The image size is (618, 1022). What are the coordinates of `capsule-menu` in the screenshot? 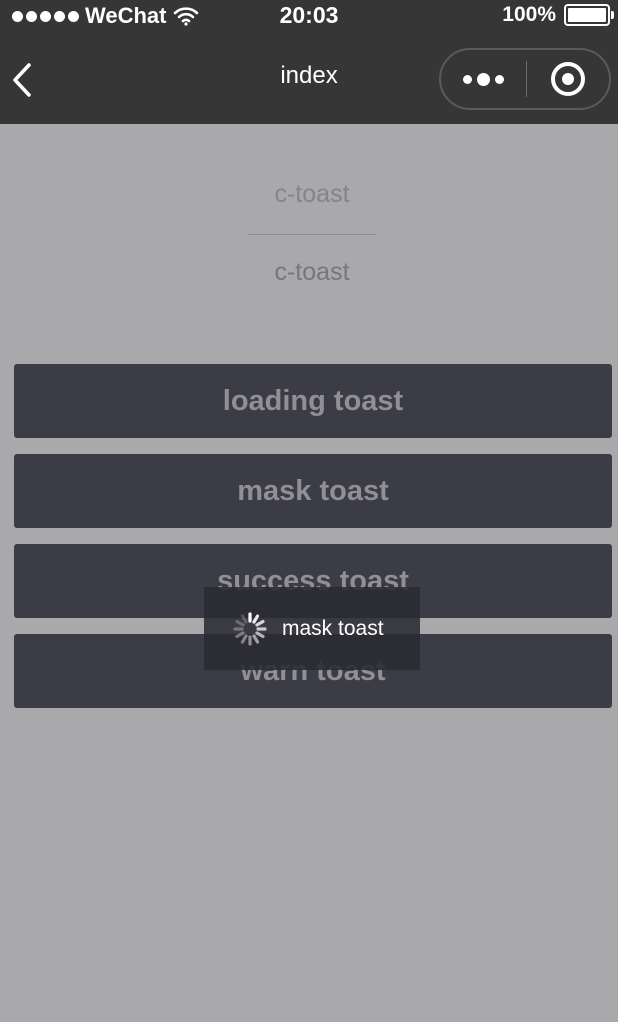 It's located at (525, 79).